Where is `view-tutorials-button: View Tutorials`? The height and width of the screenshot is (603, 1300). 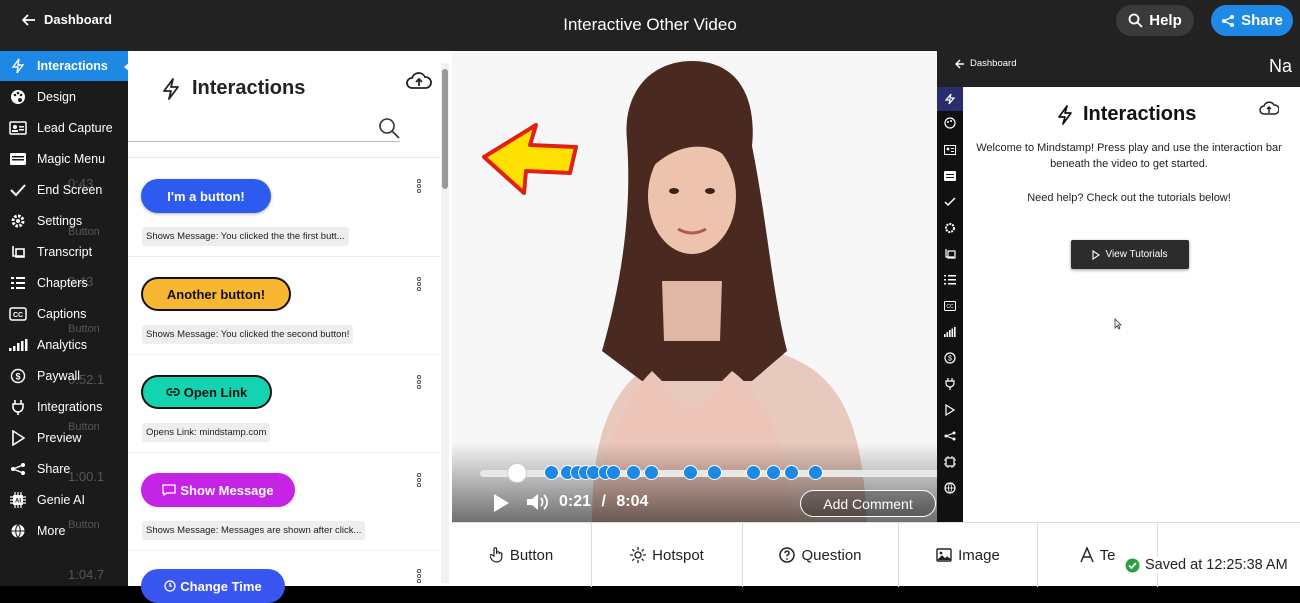
view-tutorials-button: View Tutorials is located at coordinates (1130, 254).